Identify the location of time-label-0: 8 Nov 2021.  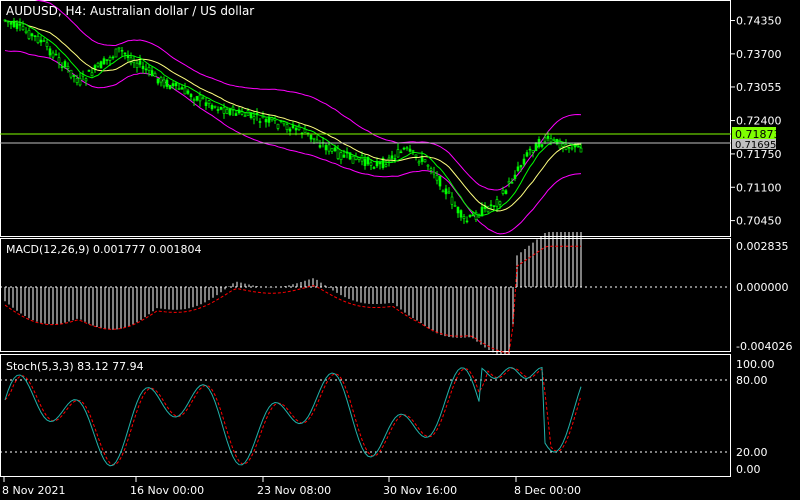
(33, 490).